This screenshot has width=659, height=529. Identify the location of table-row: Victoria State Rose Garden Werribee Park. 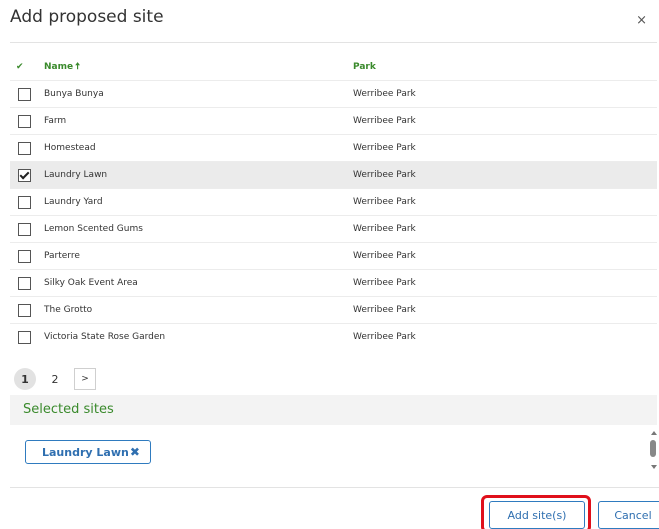
(333, 336).